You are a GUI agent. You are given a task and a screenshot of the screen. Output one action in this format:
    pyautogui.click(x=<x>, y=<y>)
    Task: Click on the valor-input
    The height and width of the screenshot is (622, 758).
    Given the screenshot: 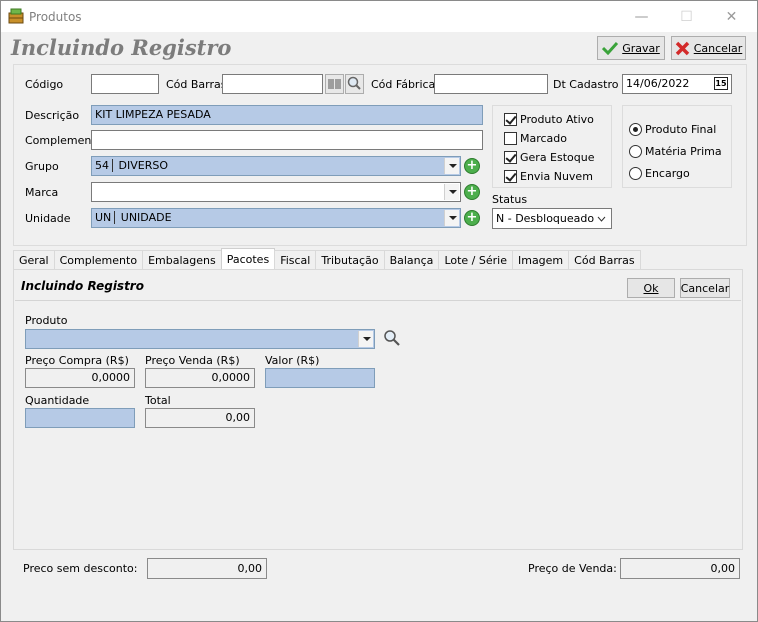 What is the action you would take?
    pyautogui.click(x=320, y=378)
    